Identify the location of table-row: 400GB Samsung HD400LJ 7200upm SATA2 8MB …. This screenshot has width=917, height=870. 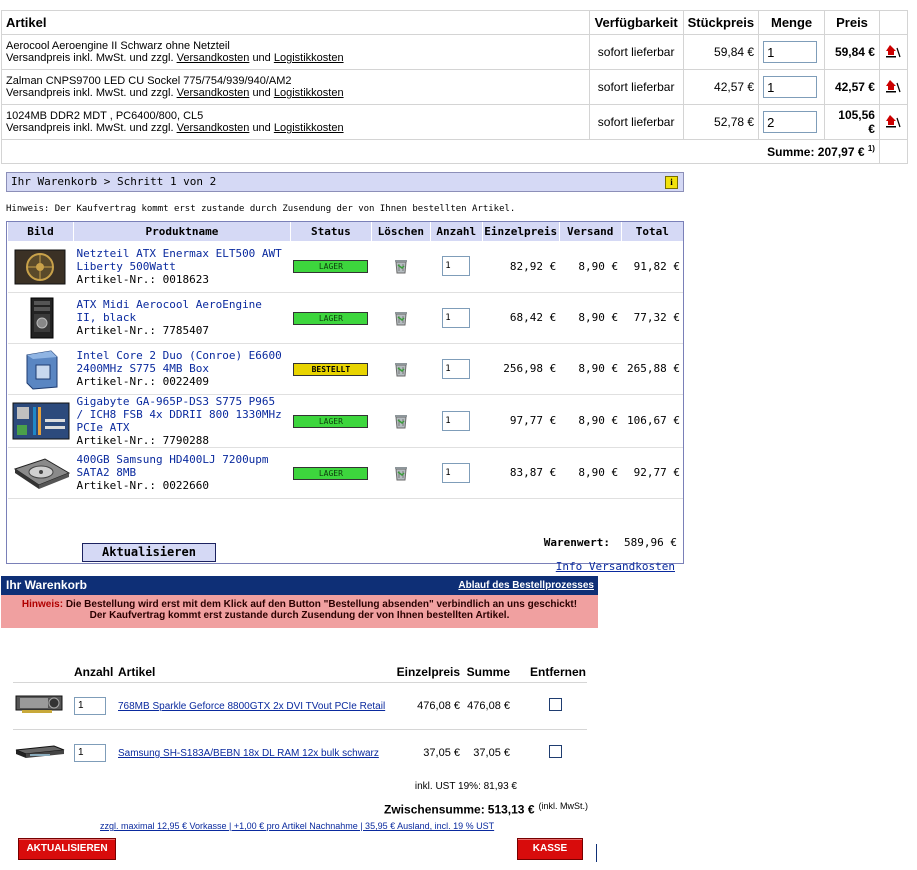
(345, 473).